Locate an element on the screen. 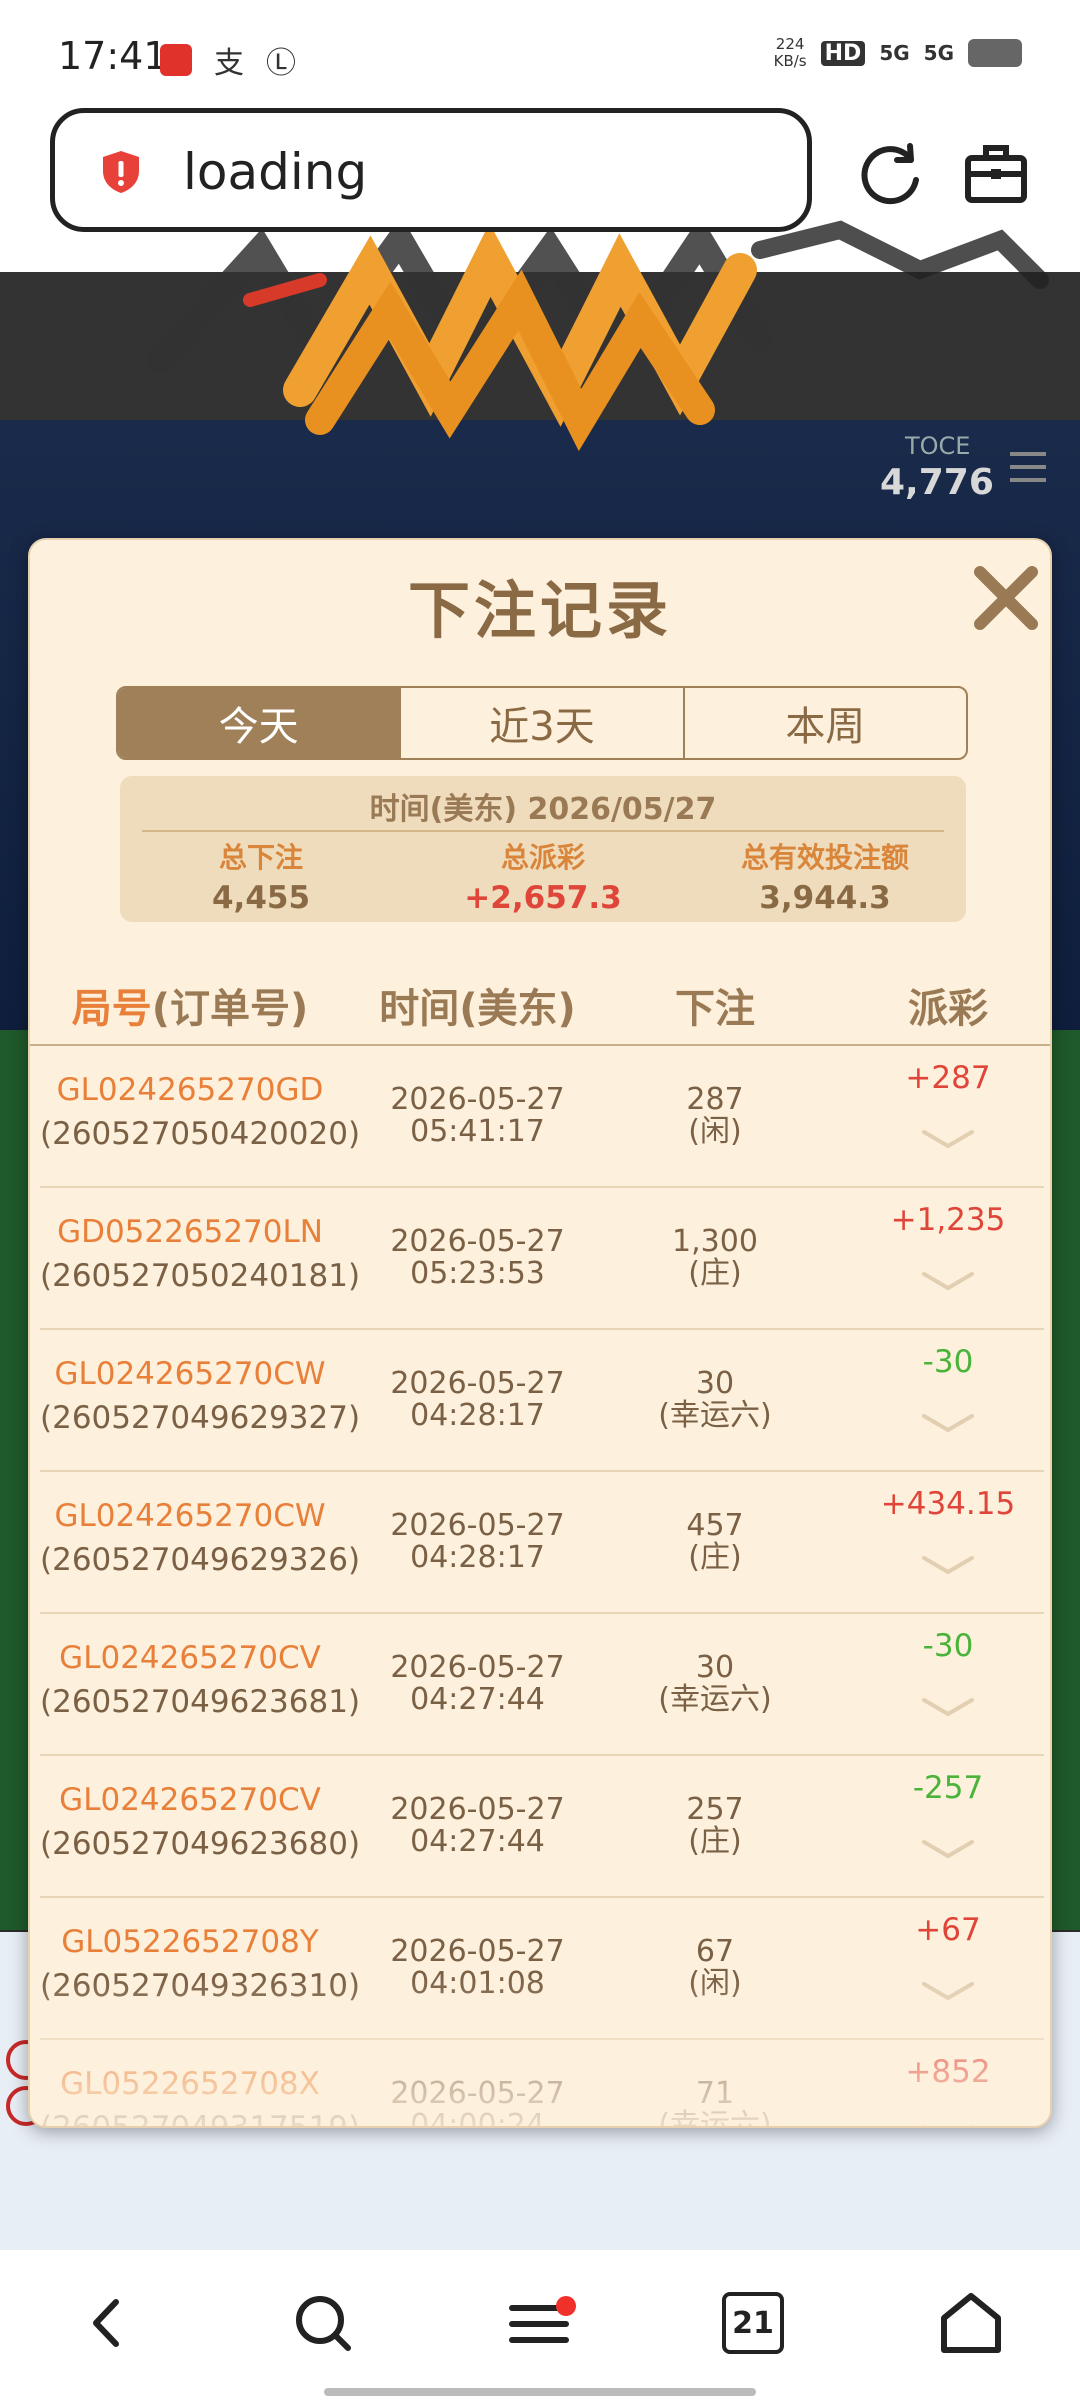 This screenshot has width=1080, height=2400. order-cell: GL0522652708Y (260527049326310) is located at coordinates (200, 1964).